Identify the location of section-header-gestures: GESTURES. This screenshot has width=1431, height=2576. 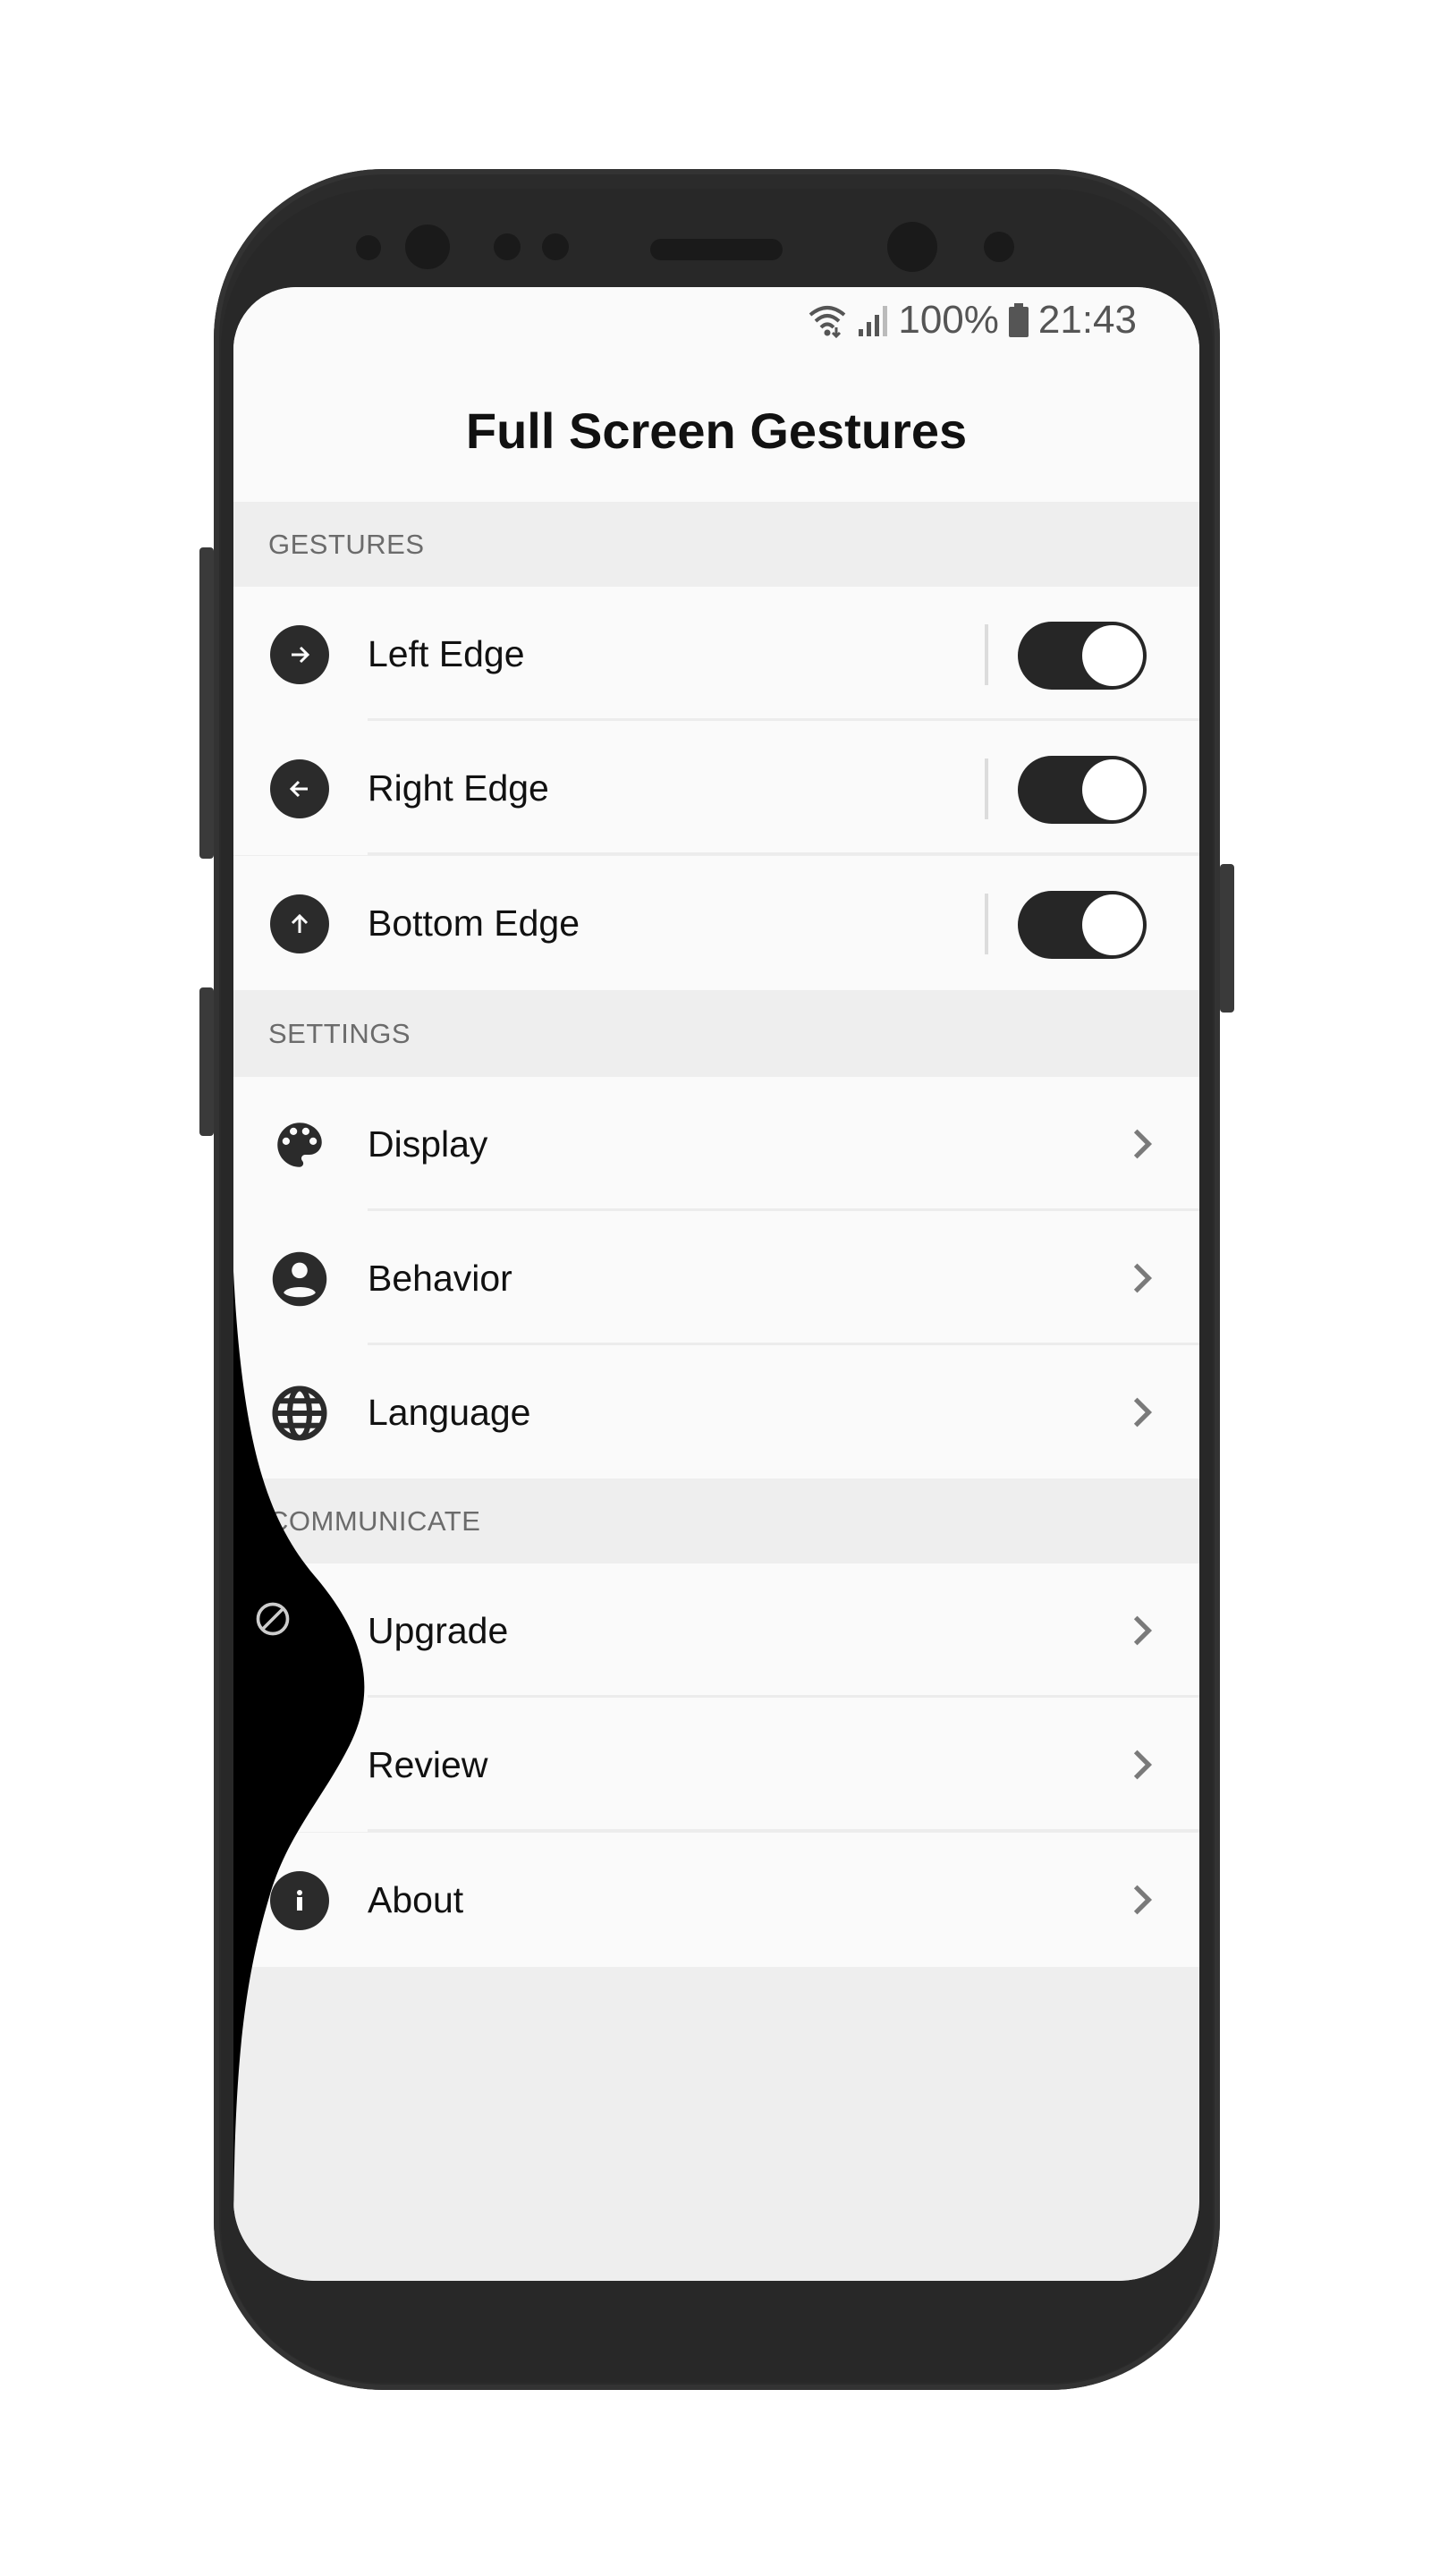
(716, 545).